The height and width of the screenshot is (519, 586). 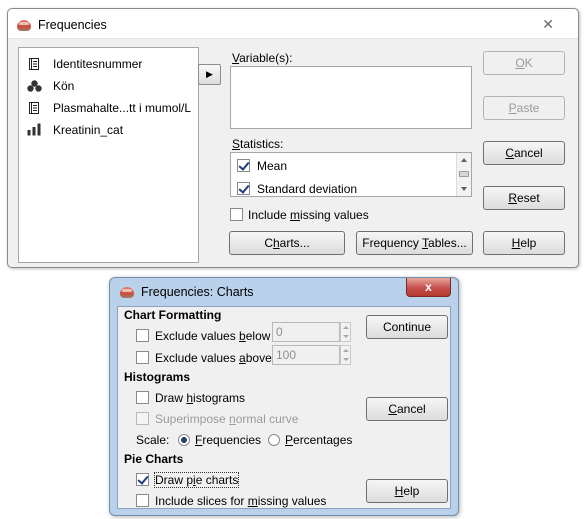 I want to click on variable-label: Kön, so click(x=64, y=86).